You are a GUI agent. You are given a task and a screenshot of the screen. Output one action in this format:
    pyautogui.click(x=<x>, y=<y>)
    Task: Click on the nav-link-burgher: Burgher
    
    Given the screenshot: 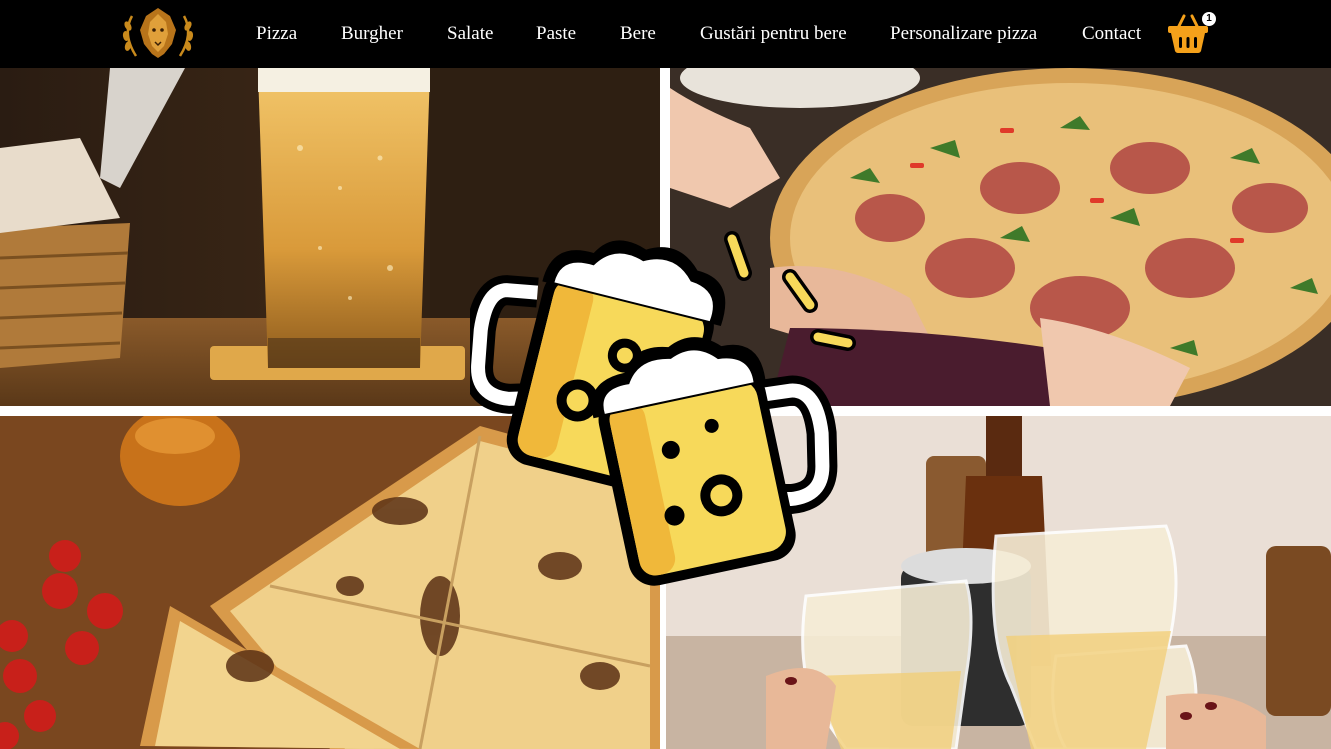 What is the action you would take?
    pyautogui.click(x=372, y=34)
    